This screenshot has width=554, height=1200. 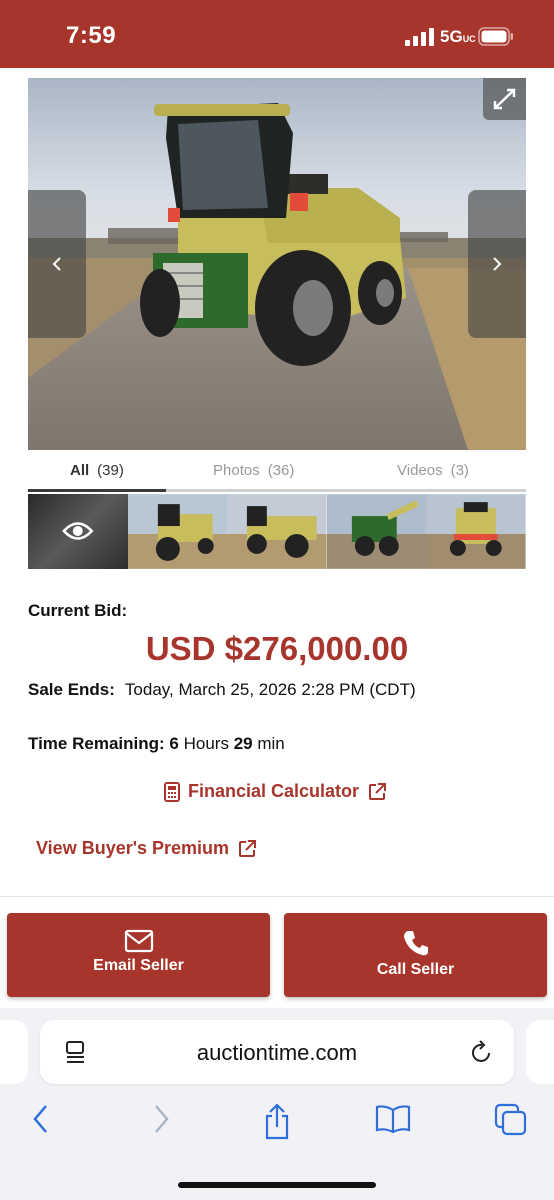 What do you see at coordinates (97, 490) in the screenshot?
I see `tab-active-indicator` at bounding box center [97, 490].